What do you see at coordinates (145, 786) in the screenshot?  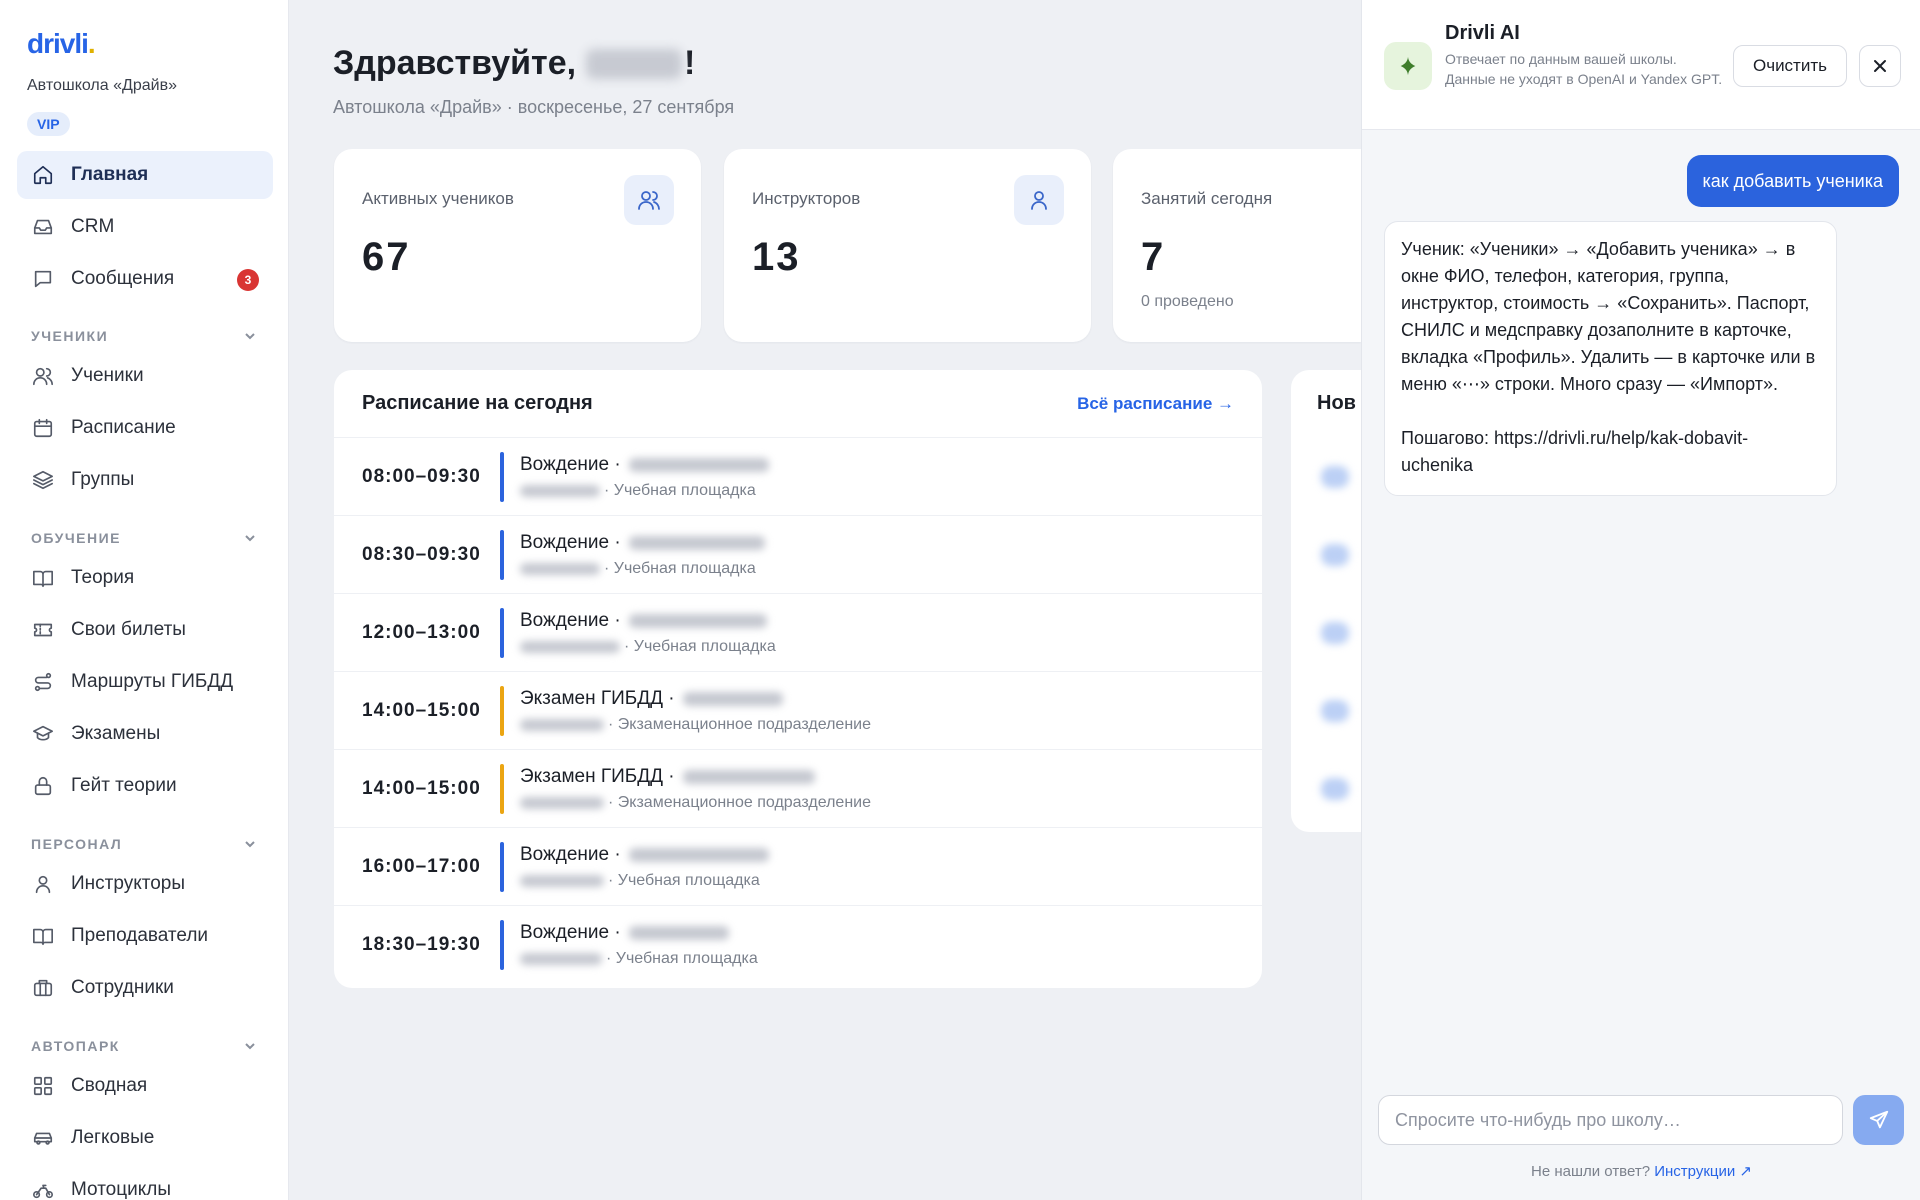 I see `sidebar-item-theory-gate: Гейт теории` at bounding box center [145, 786].